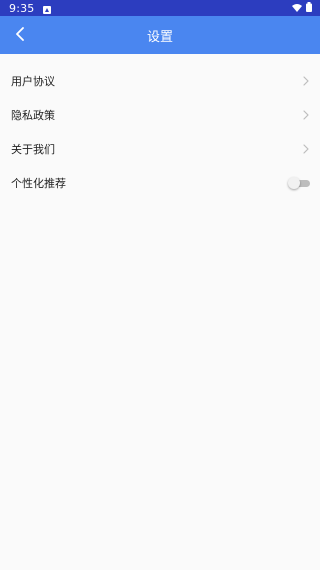 This screenshot has height=570, width=320. What do you see at coordinates (297, 8) in the screenshot?
I see `wifi-icon` at bounding box center [297, 8].